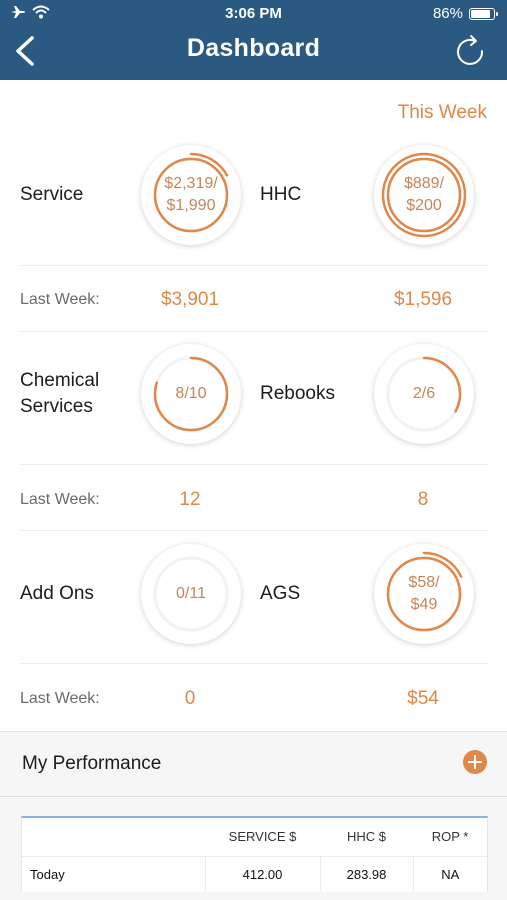  I want to click on metric-value: 2/6, so click(424, 394).